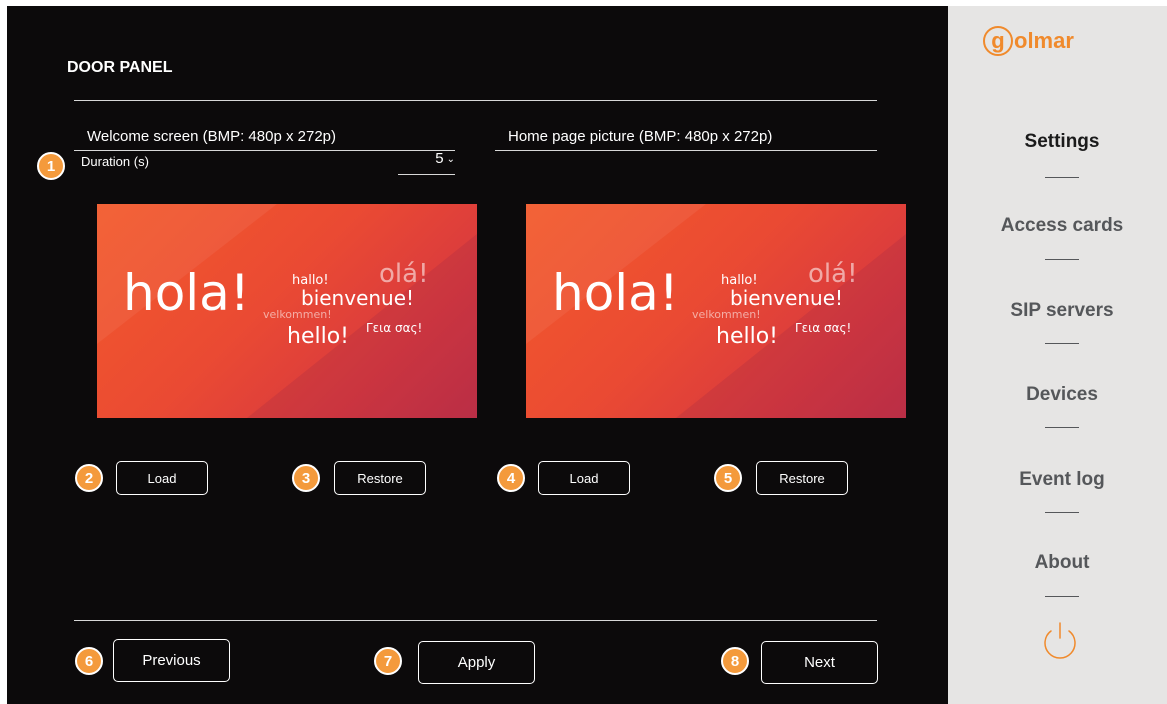  What do you see at coordinates (1057, 311) in the screenshot?
I see `nav-sip-servers: SIP servers` at bounding box center [1057, 311].